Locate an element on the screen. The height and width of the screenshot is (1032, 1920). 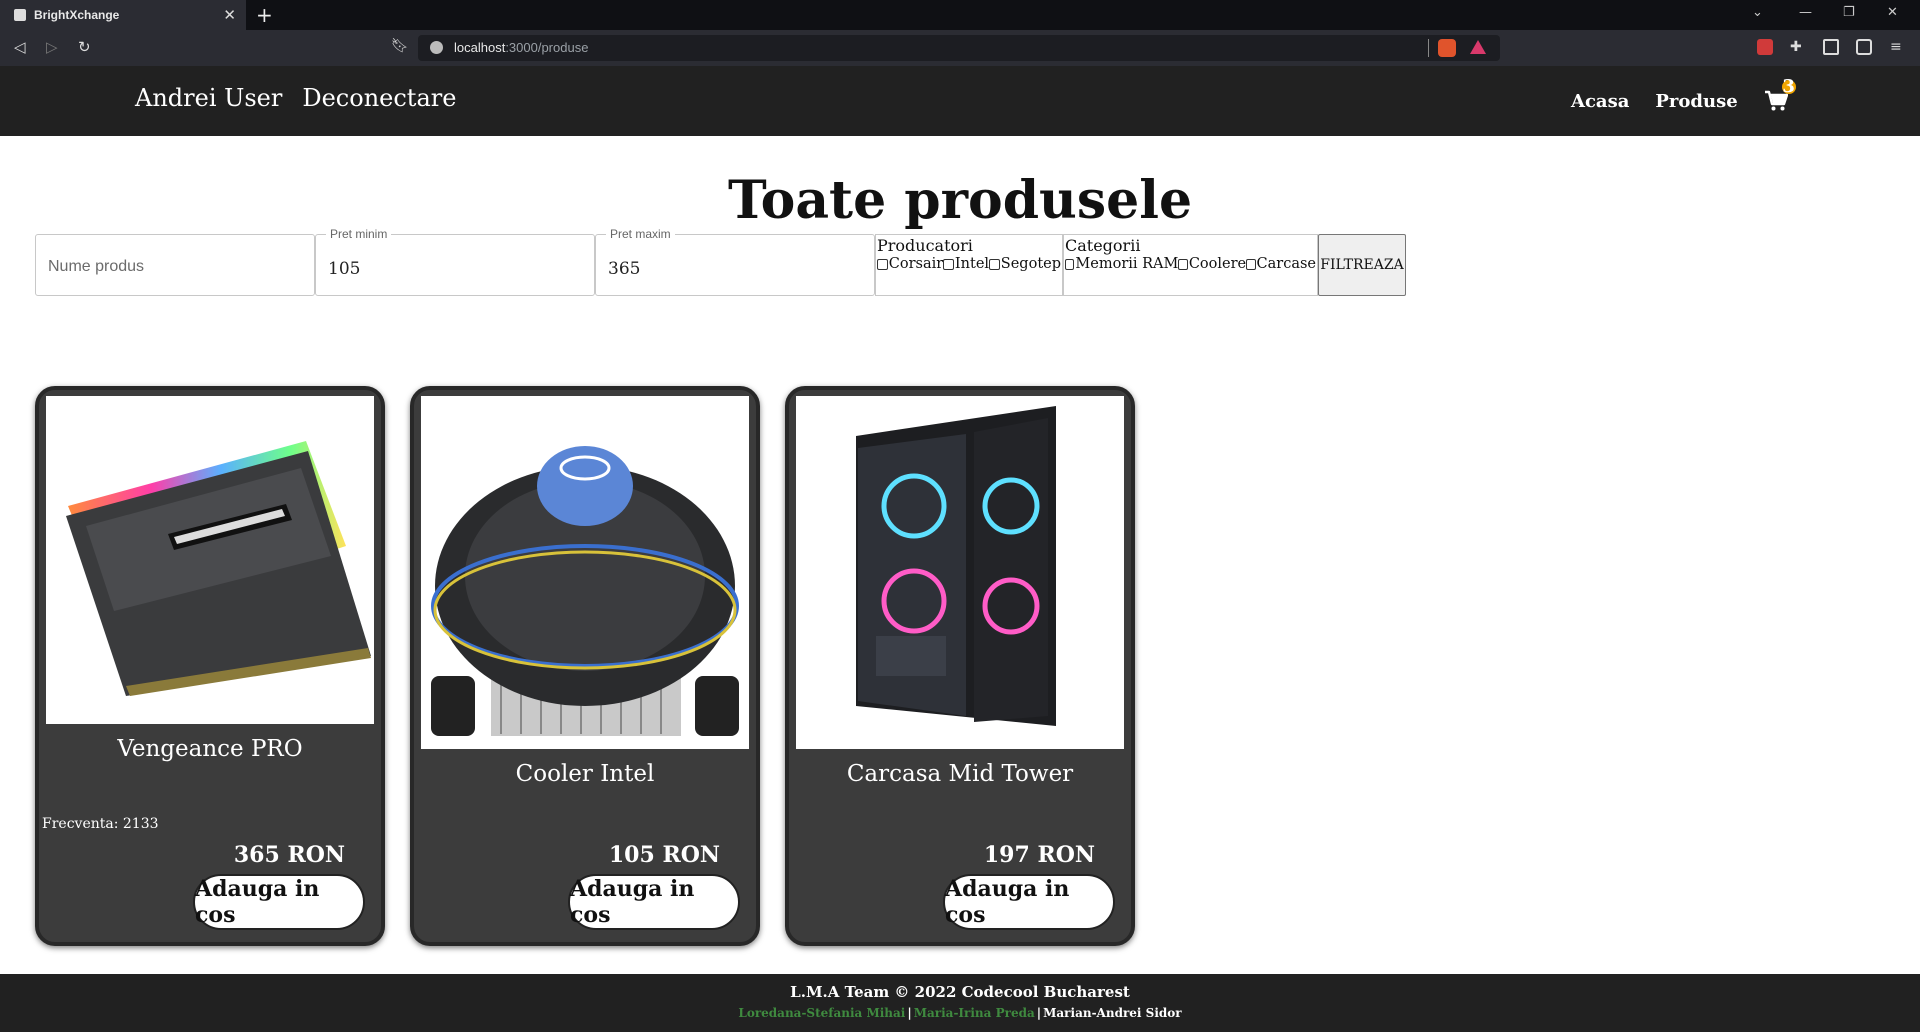
sidebar-icon is located at coordinates (1831, 47).